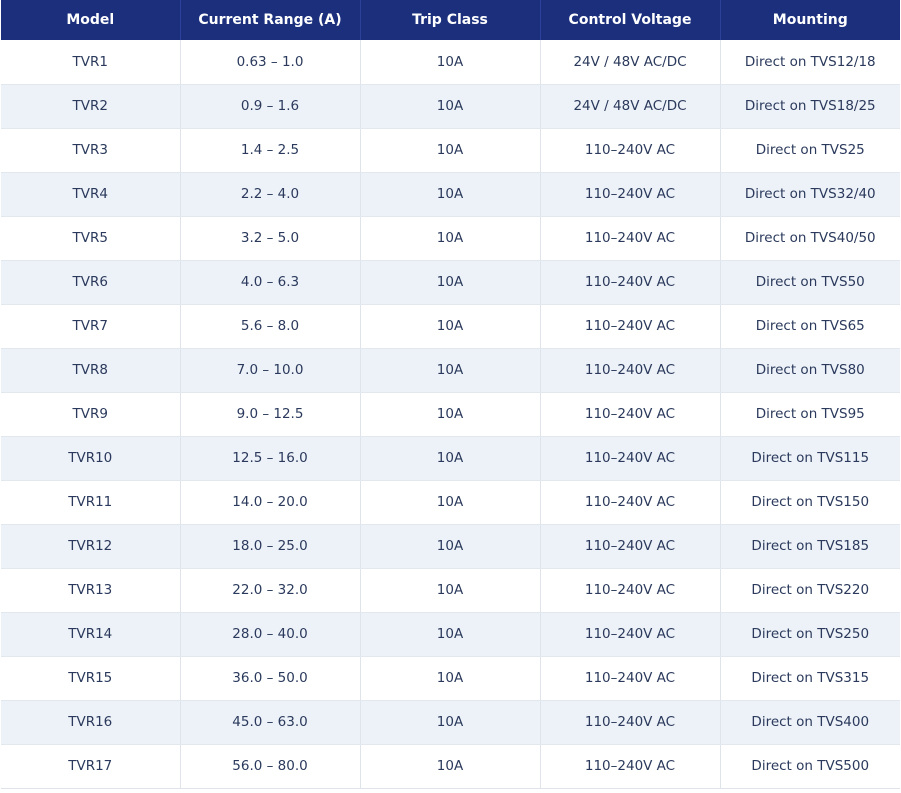 The height and width of the screenshot is (793, 901). I want to click on cell-current-range: 0.63 – 1.0, so click(270, 62).